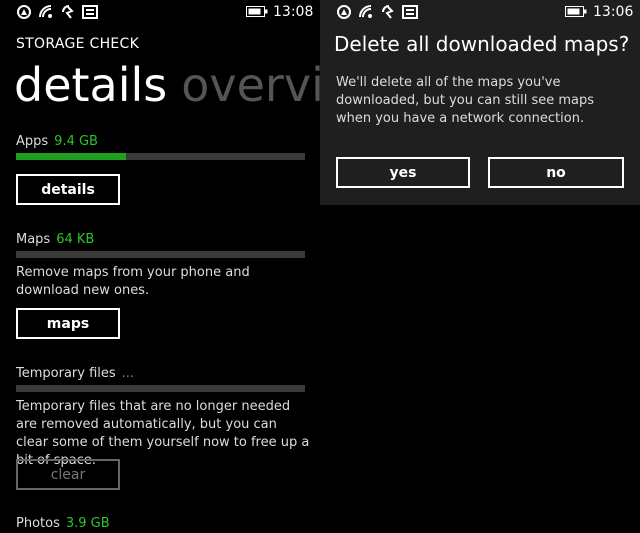  Describe the element at coordinates (68, 474) in the screenshot. I see `clear-button: clear` at that location.